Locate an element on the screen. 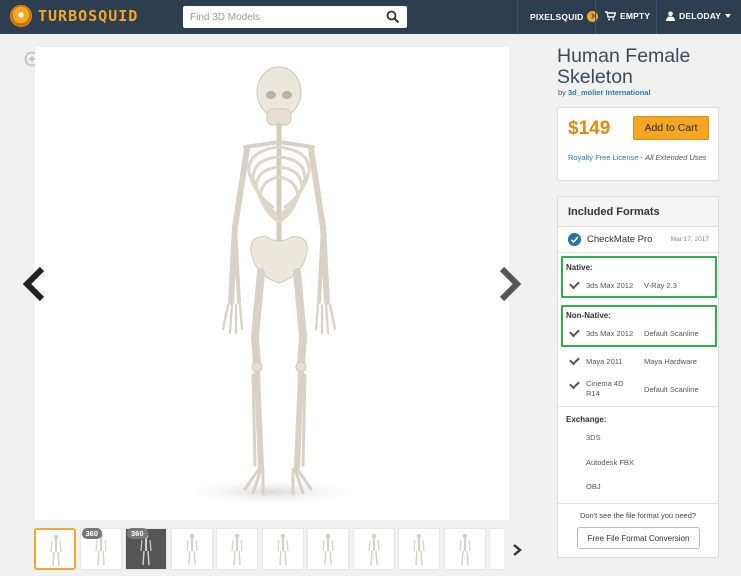  top-navigation-bar: TURBOSQUID PIXELSQUID EMPTY DELODAY is located at coordinates (370, 17).